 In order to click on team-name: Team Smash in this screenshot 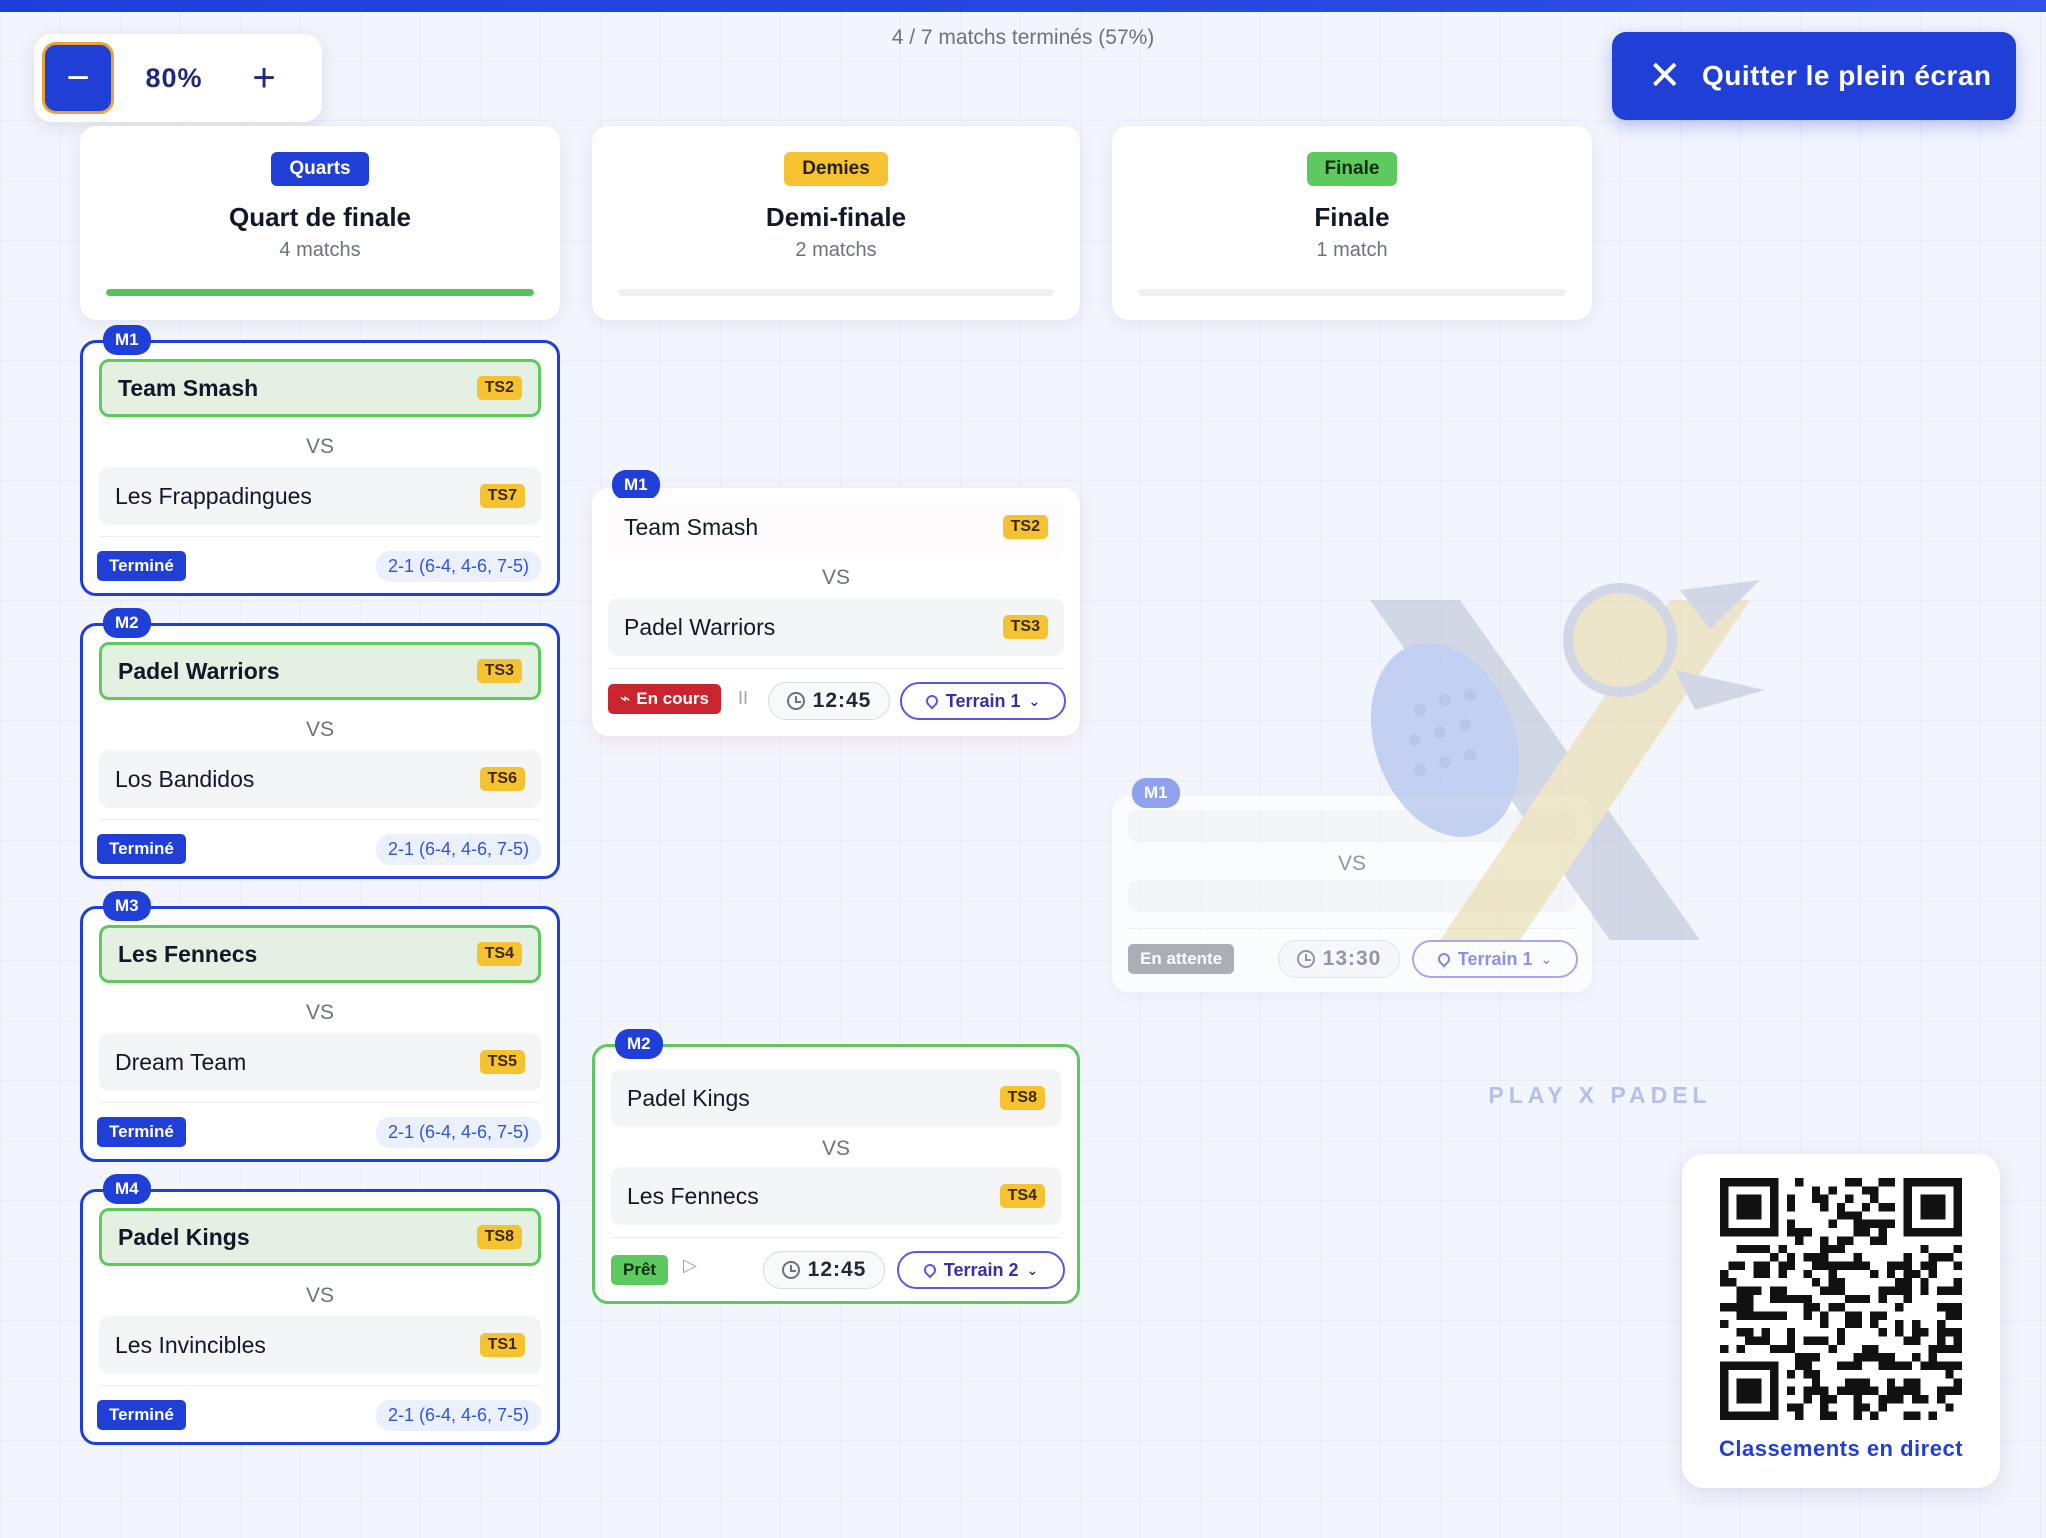, I will do `click(188, 387)`.